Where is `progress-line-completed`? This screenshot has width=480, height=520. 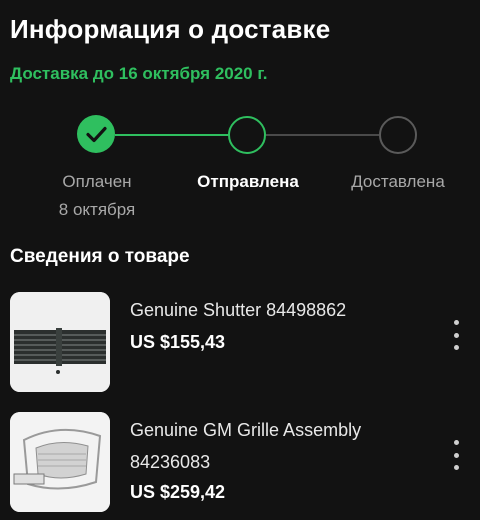
progress-line-completed is located at coordinates (171, 135).